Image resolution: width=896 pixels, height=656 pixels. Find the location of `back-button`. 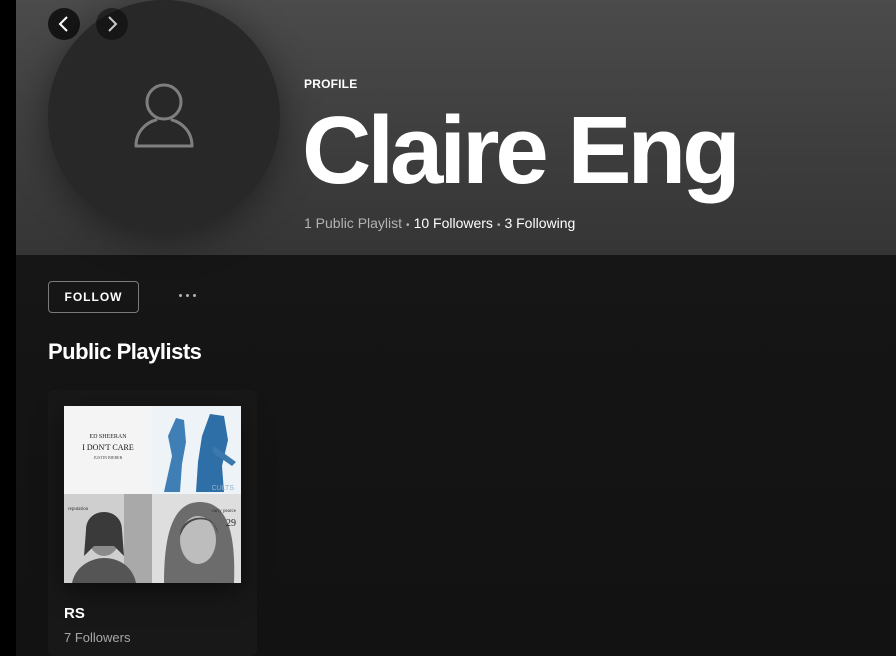

back-button is located at coordinates (64, 24).